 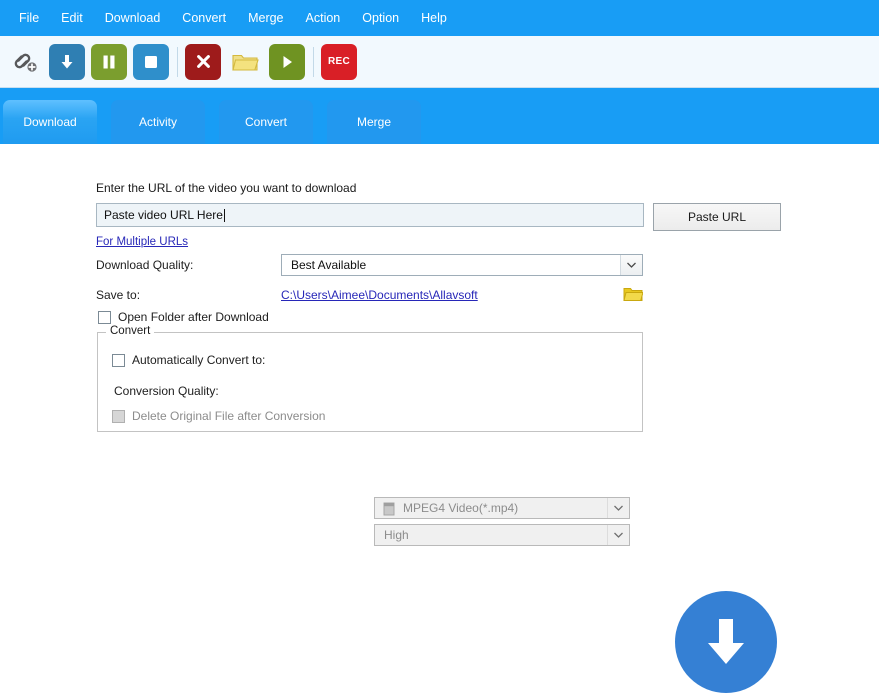 I want to click on browse-folder-icon, so click(x=633, y=294).